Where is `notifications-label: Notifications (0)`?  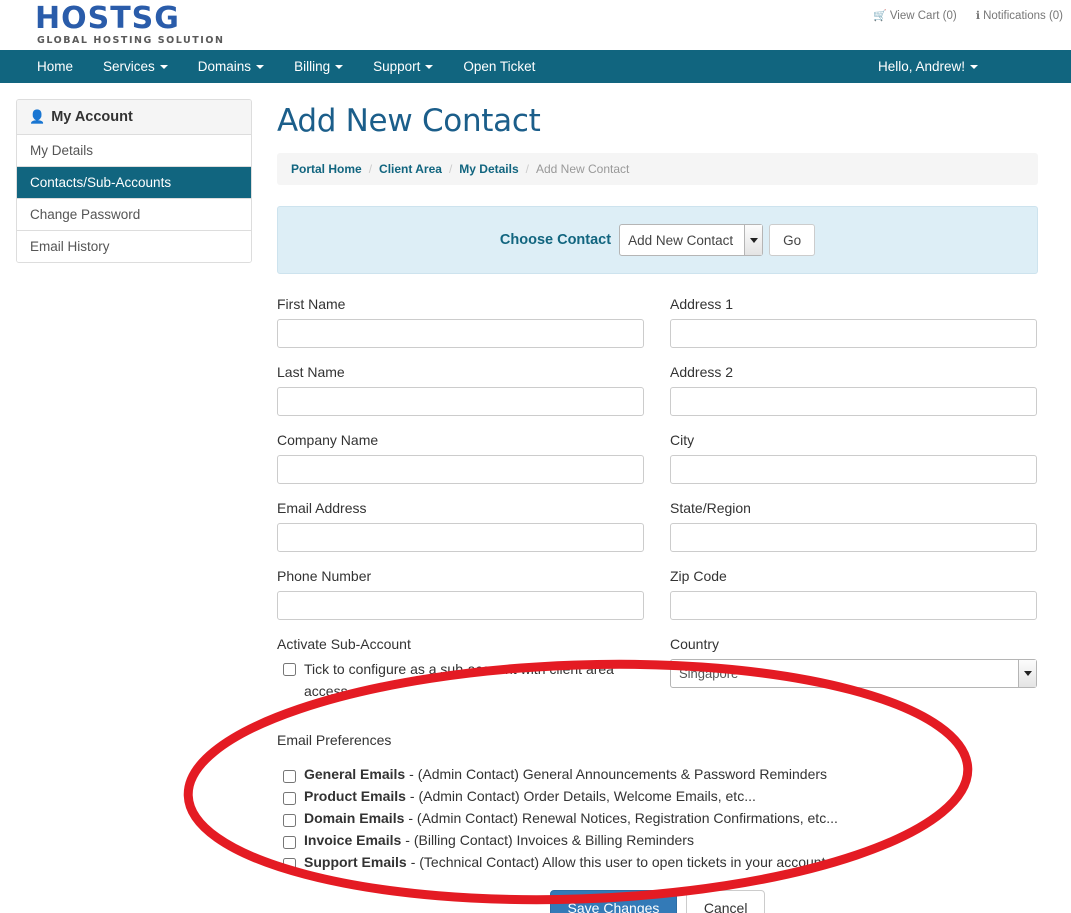 notifications-label: Notifications (0) is located at coordinates (1023, 16).